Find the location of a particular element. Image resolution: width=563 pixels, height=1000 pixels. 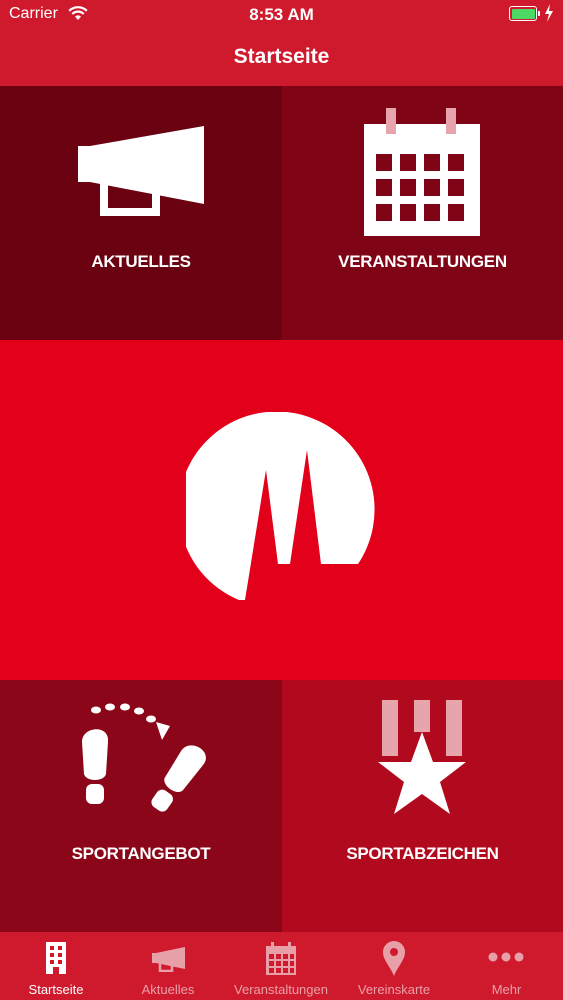

navigation-bar: Startseite is located at coordinates (281, 58).